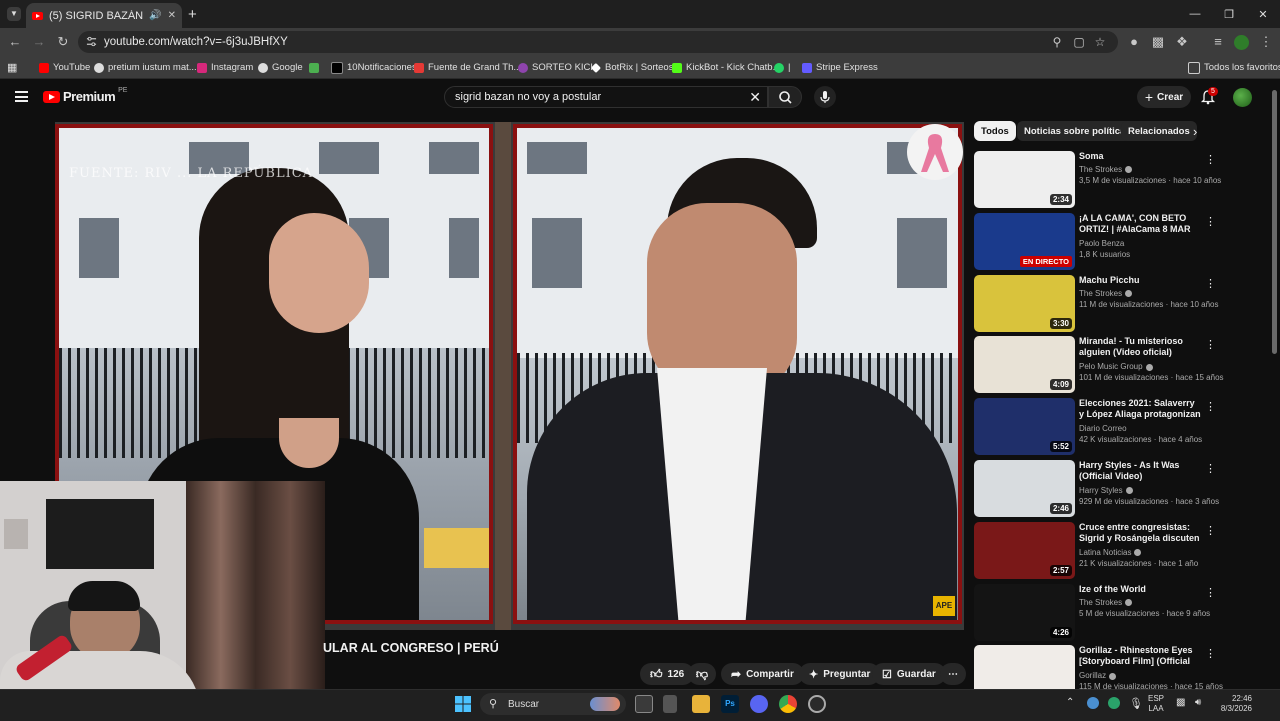  I want to click on speaker-icon: 🔊, so click(155, 15).